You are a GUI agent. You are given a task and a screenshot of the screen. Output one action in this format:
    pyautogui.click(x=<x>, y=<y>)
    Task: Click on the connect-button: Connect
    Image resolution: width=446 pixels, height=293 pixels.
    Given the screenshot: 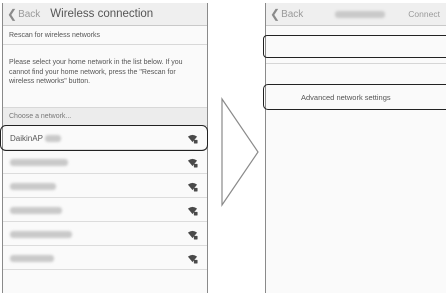 What is the action you would take?
    pyautogui.click(x=424, y=14)
    